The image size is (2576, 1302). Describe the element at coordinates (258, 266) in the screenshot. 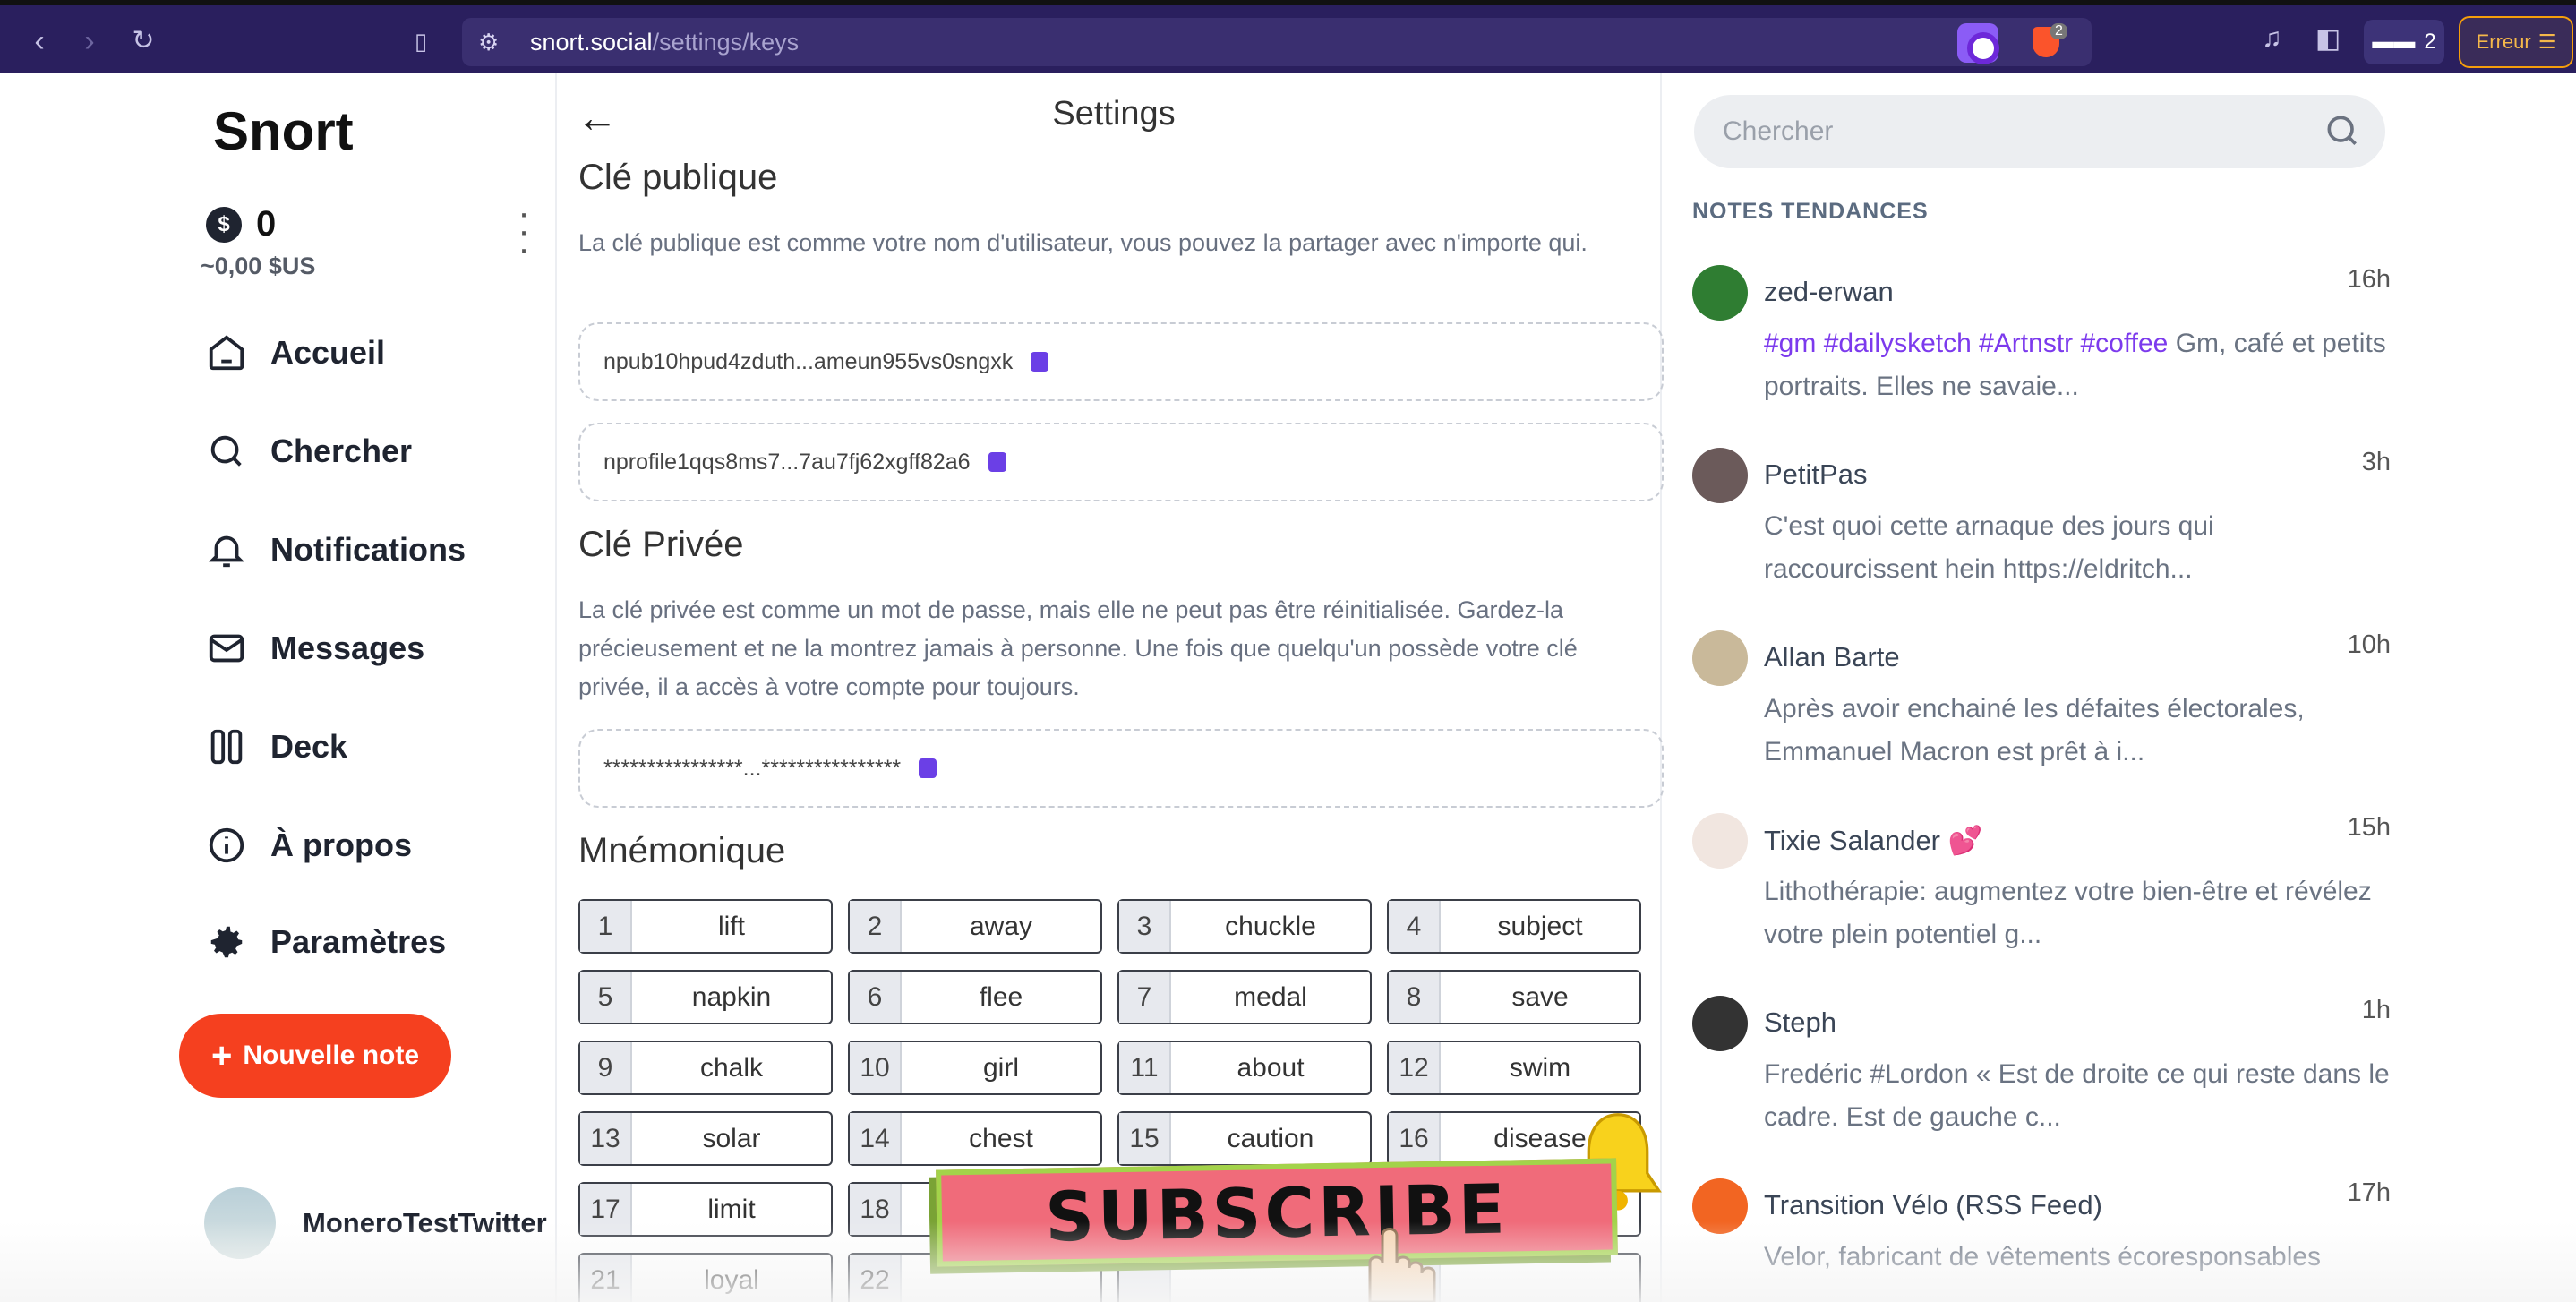

I see `balance-fiat: ~0,00 $US` at that location.